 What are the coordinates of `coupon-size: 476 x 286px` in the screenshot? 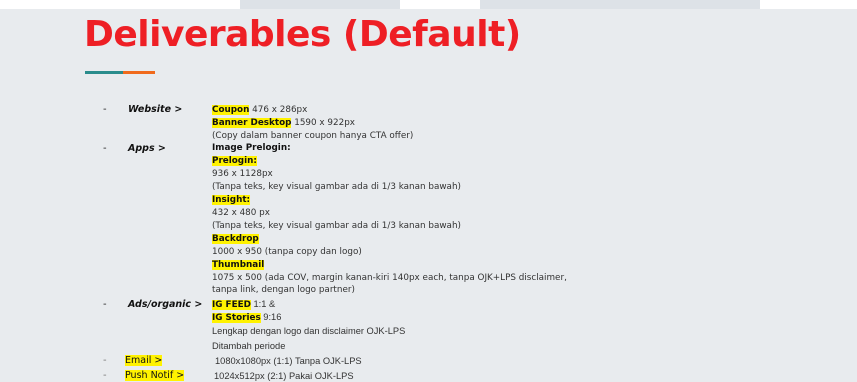 It's located at (278, 110).